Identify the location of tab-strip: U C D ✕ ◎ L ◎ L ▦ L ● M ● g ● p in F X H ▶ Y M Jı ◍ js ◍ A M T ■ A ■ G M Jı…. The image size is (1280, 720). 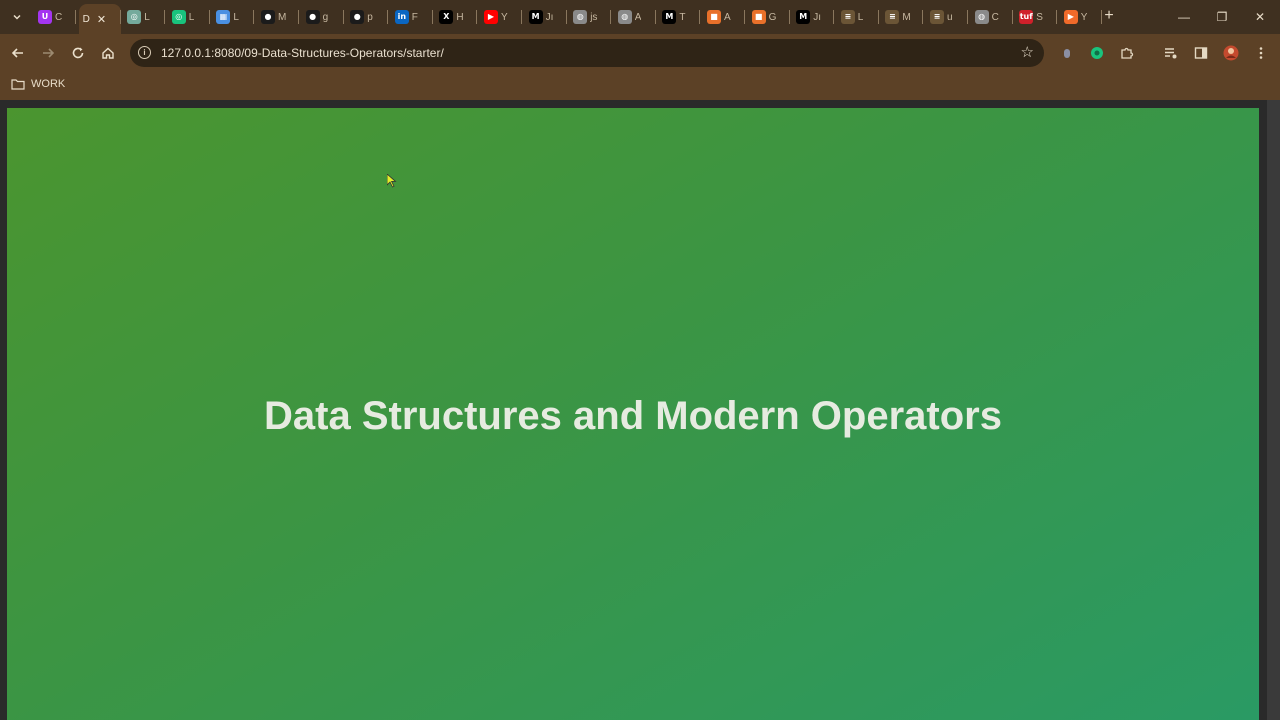
(640, 17).